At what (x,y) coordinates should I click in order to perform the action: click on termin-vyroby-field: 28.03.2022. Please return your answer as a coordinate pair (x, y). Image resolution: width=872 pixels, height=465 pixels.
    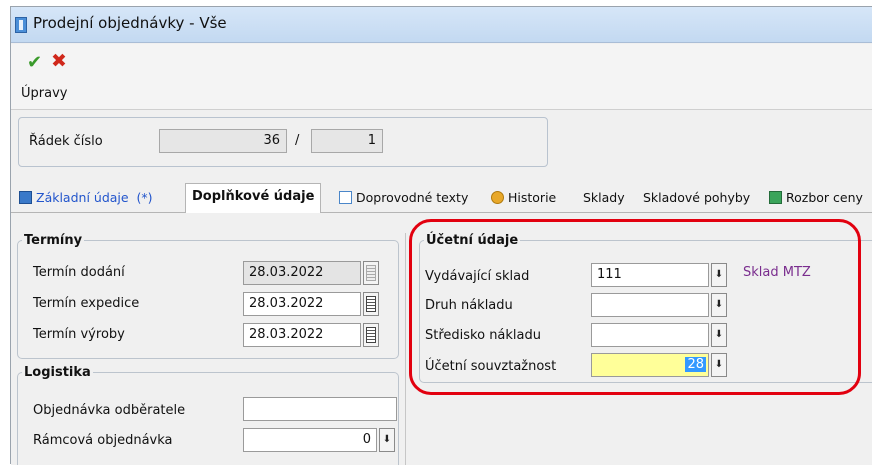
    Looking at the image, I should click on (302, 335).